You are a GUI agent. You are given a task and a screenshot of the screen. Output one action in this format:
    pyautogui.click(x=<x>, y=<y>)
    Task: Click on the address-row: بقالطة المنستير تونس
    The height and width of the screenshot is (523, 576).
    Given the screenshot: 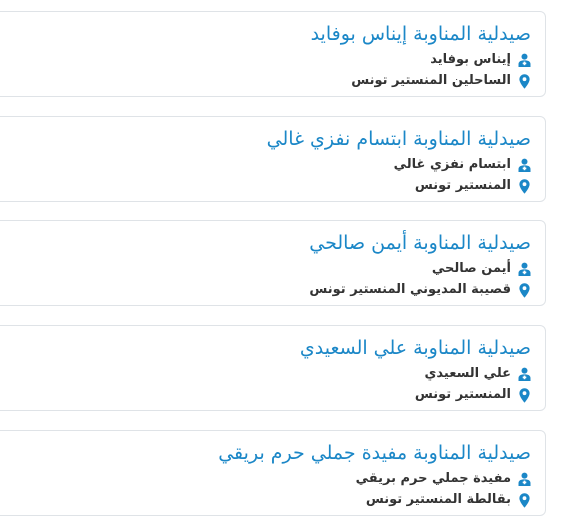 What is the action you would take?
    pyautogui.click(x=448, y=500)
    